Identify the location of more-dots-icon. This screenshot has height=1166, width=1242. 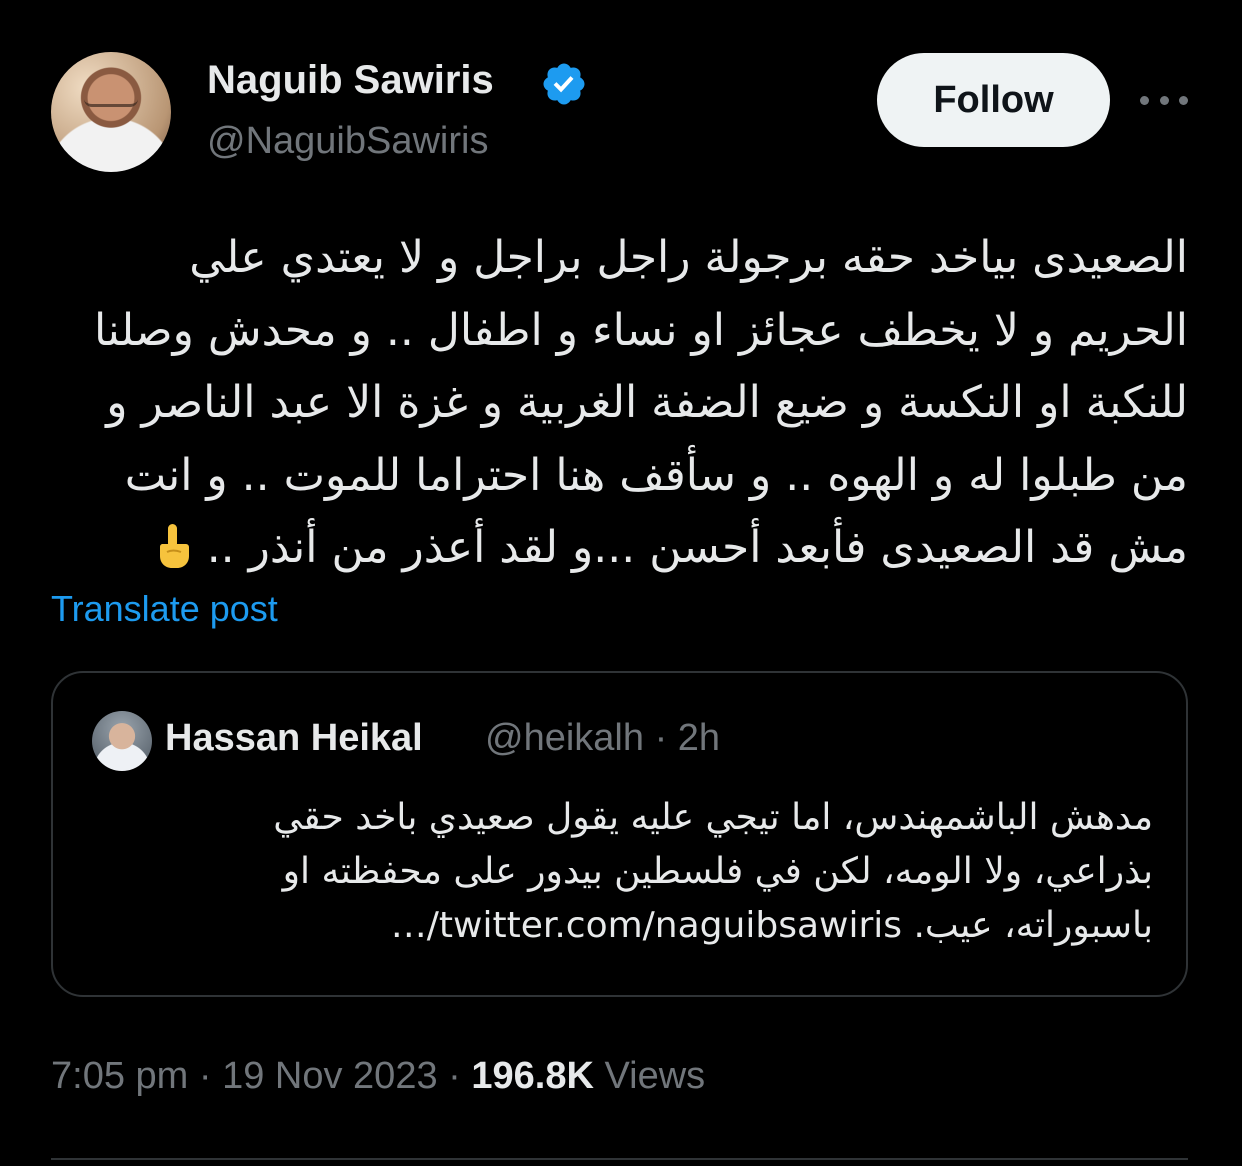
(1164, 100).